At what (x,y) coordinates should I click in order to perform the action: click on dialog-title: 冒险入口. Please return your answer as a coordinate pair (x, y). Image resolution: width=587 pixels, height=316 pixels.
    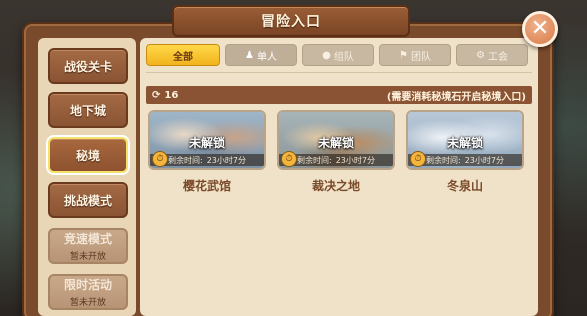
    Looking at the image, I should click on (291, 21).